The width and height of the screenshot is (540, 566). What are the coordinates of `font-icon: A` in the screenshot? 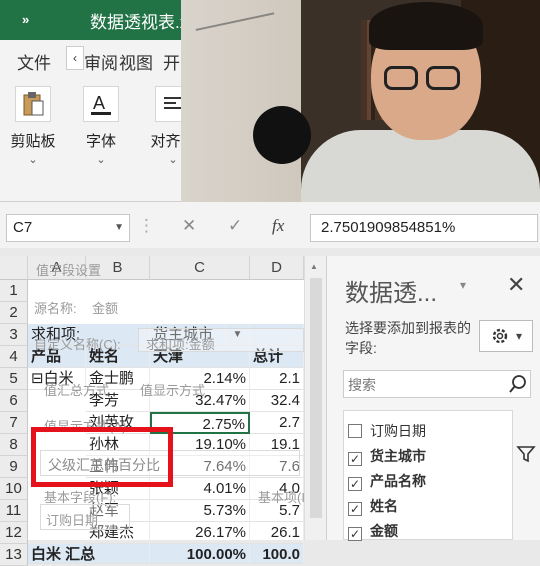 It's located at (101, 104).